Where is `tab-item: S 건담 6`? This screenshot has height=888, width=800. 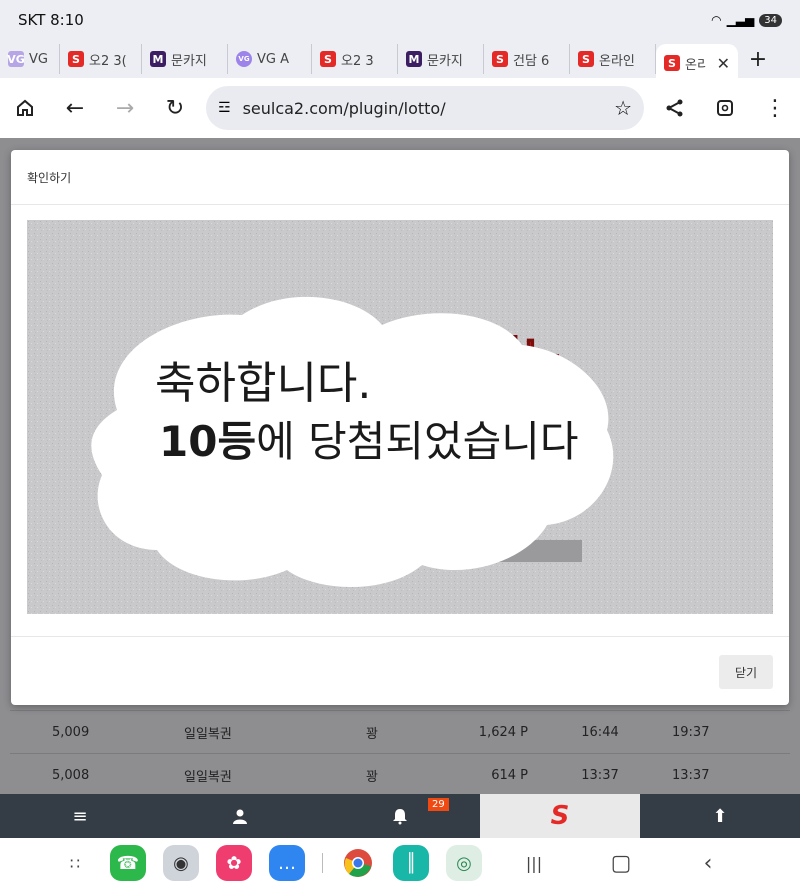 tab-item: S 건담 6 is located at coordinates (527, 59).